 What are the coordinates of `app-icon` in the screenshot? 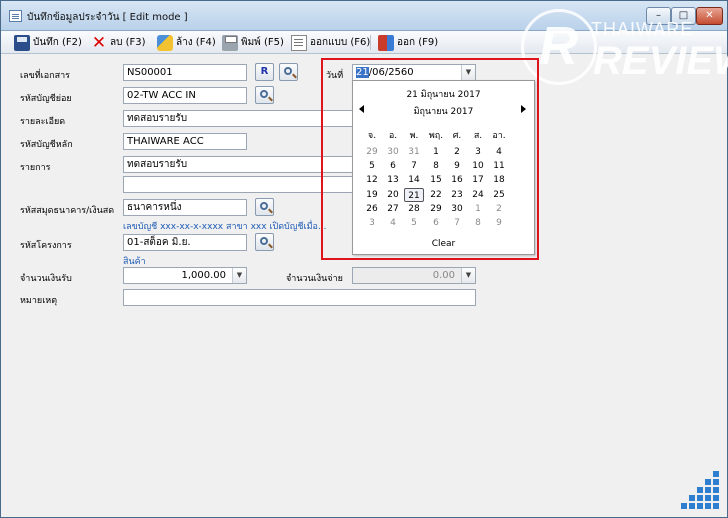 It's located at (15, 16).